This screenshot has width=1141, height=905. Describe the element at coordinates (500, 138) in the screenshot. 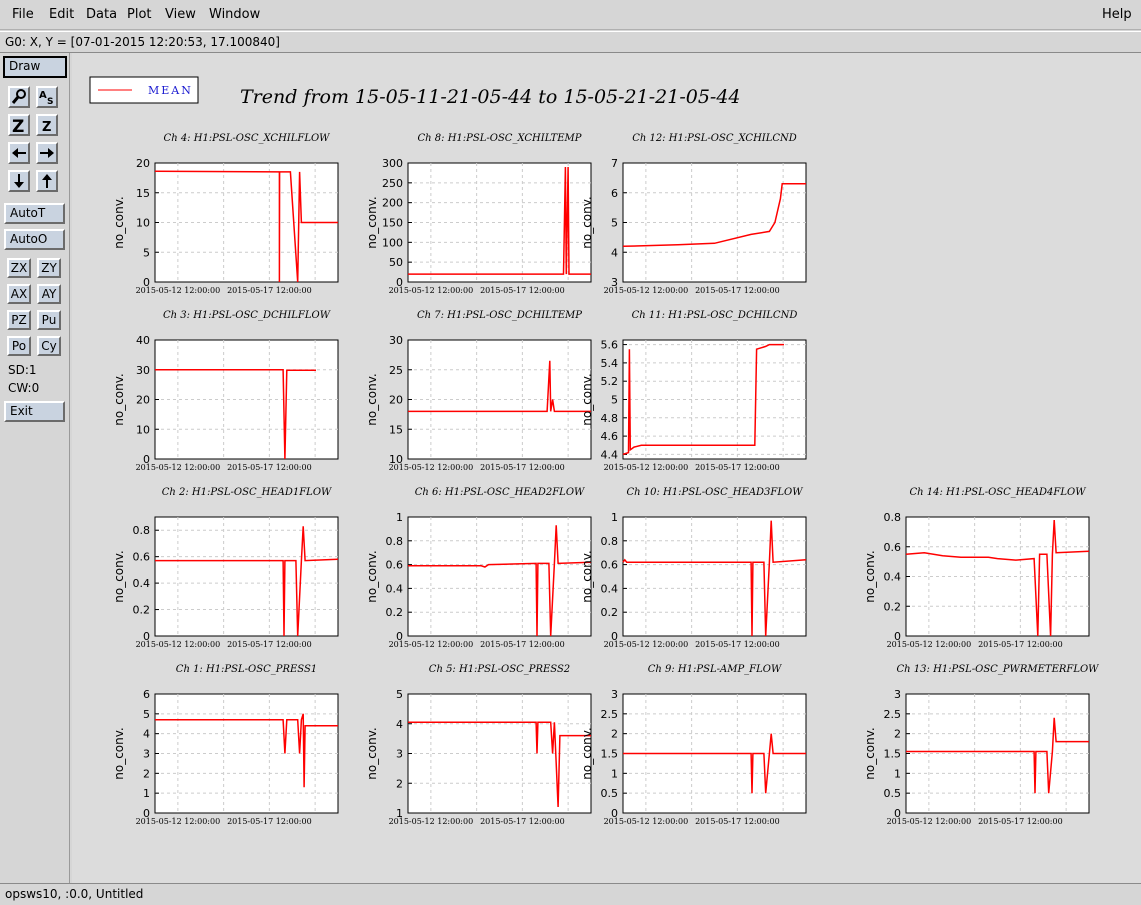

I see `panel-title: Ch 8: H1:PSL-OSC_XCHILTEMP` at that location.